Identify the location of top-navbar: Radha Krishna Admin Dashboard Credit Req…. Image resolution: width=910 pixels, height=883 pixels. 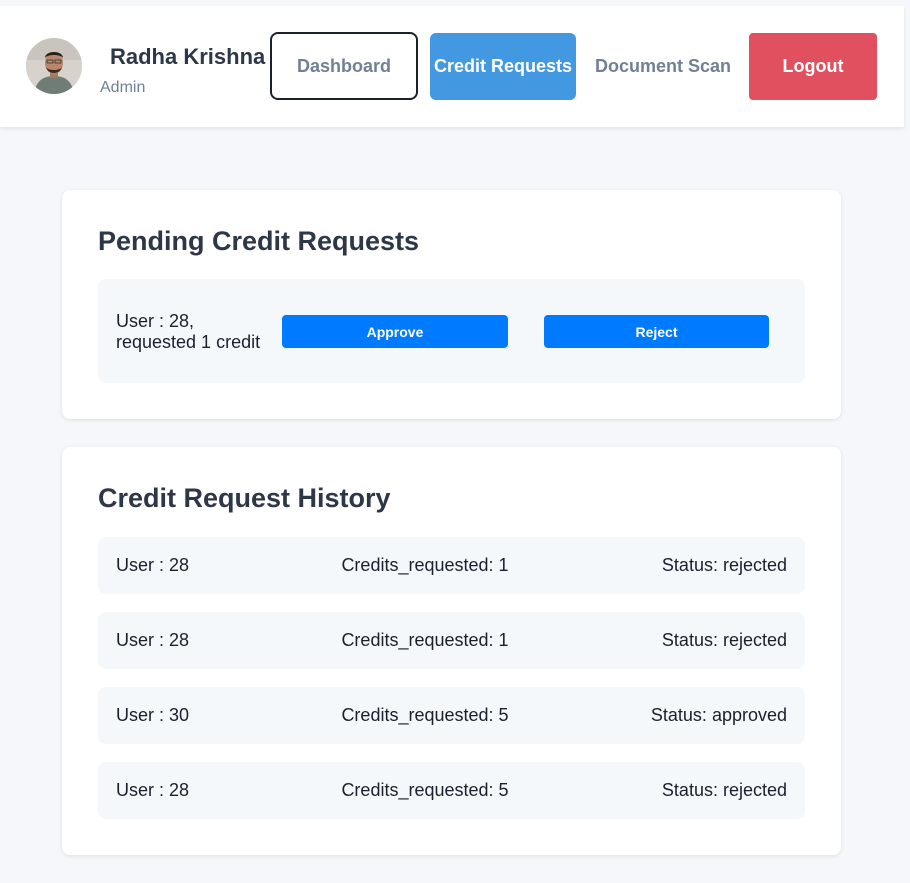
(452, 66).